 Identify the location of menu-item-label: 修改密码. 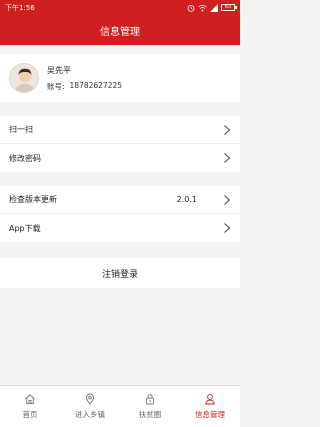
(25, 158).